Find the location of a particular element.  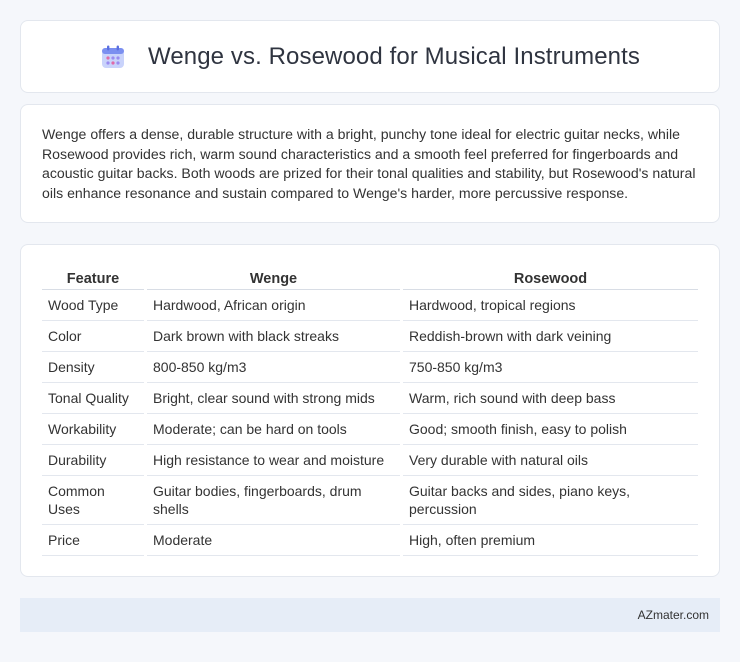

feature-cell: Common Uses is located at coordinates (93, 500).